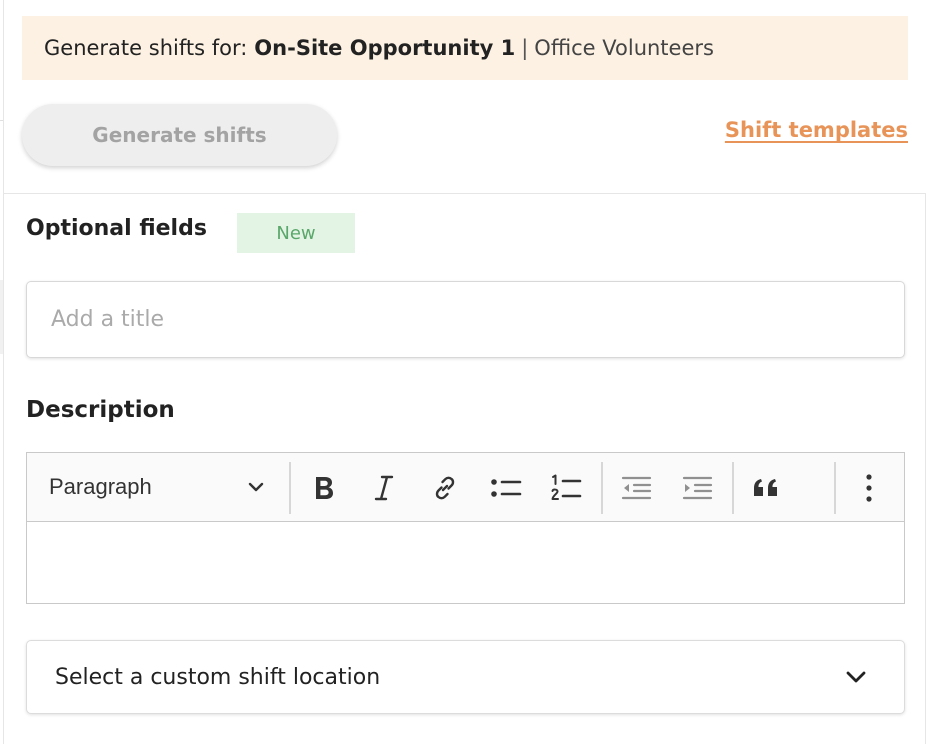 This screenshot has height=744, width=926. Describe the element at coordinates (465, 677) in the screenshot. I see `shift-location-select: Select a custom shift location` at that location.